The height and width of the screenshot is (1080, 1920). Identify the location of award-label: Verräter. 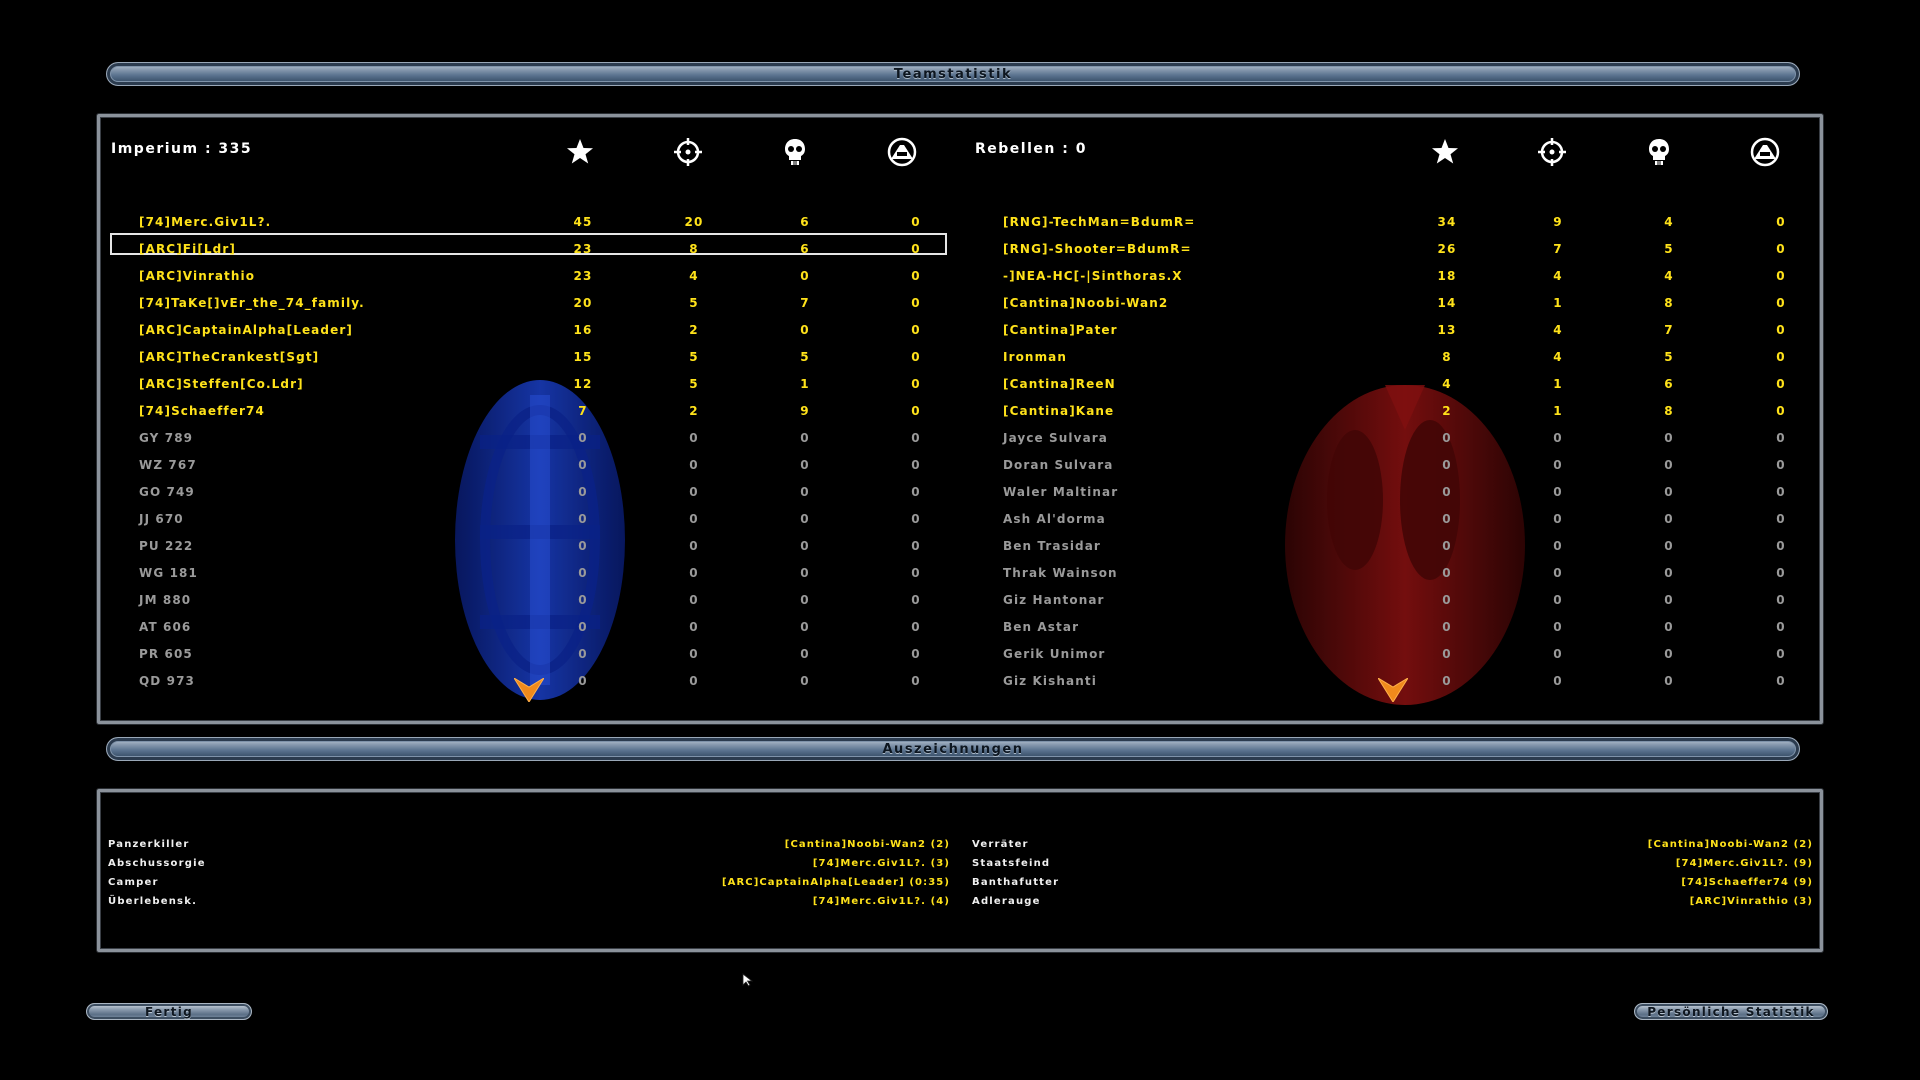
(1000, 844).